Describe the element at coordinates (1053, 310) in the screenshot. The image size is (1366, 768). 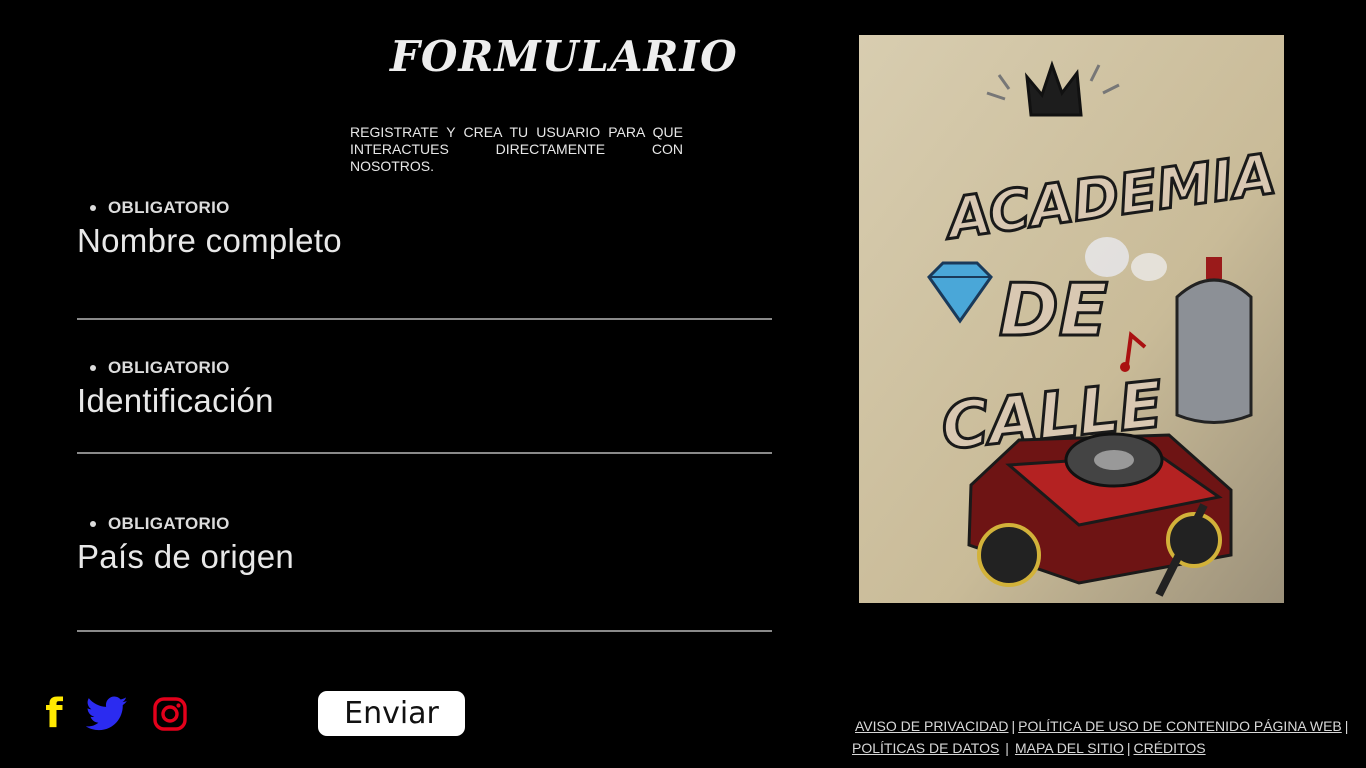
I see `artwork-title-line-2: DE` at that location.